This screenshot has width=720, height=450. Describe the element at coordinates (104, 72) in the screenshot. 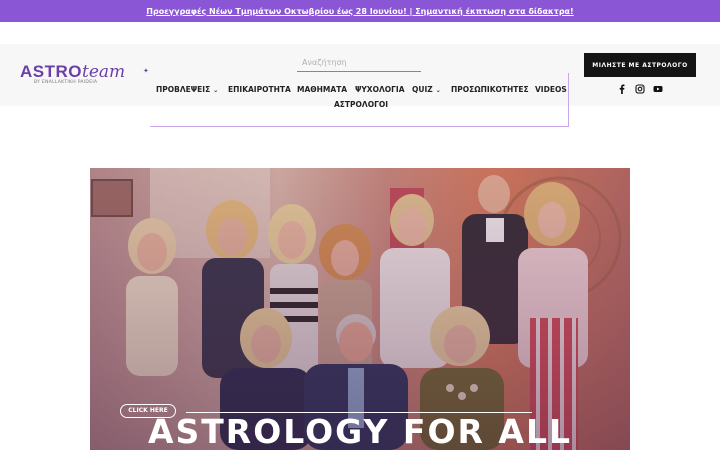

I see `logo-team-text: team` at that location.